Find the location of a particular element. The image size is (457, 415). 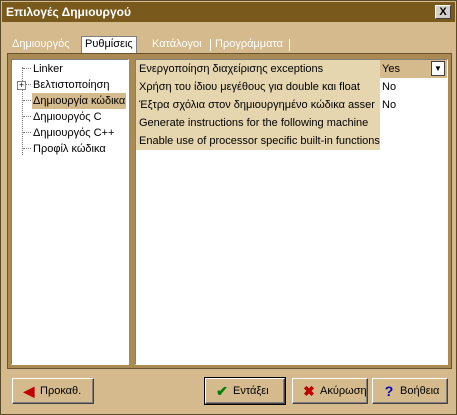

tree-item-c-builder: Δημιουργός C is located at coordinates (70, 117).